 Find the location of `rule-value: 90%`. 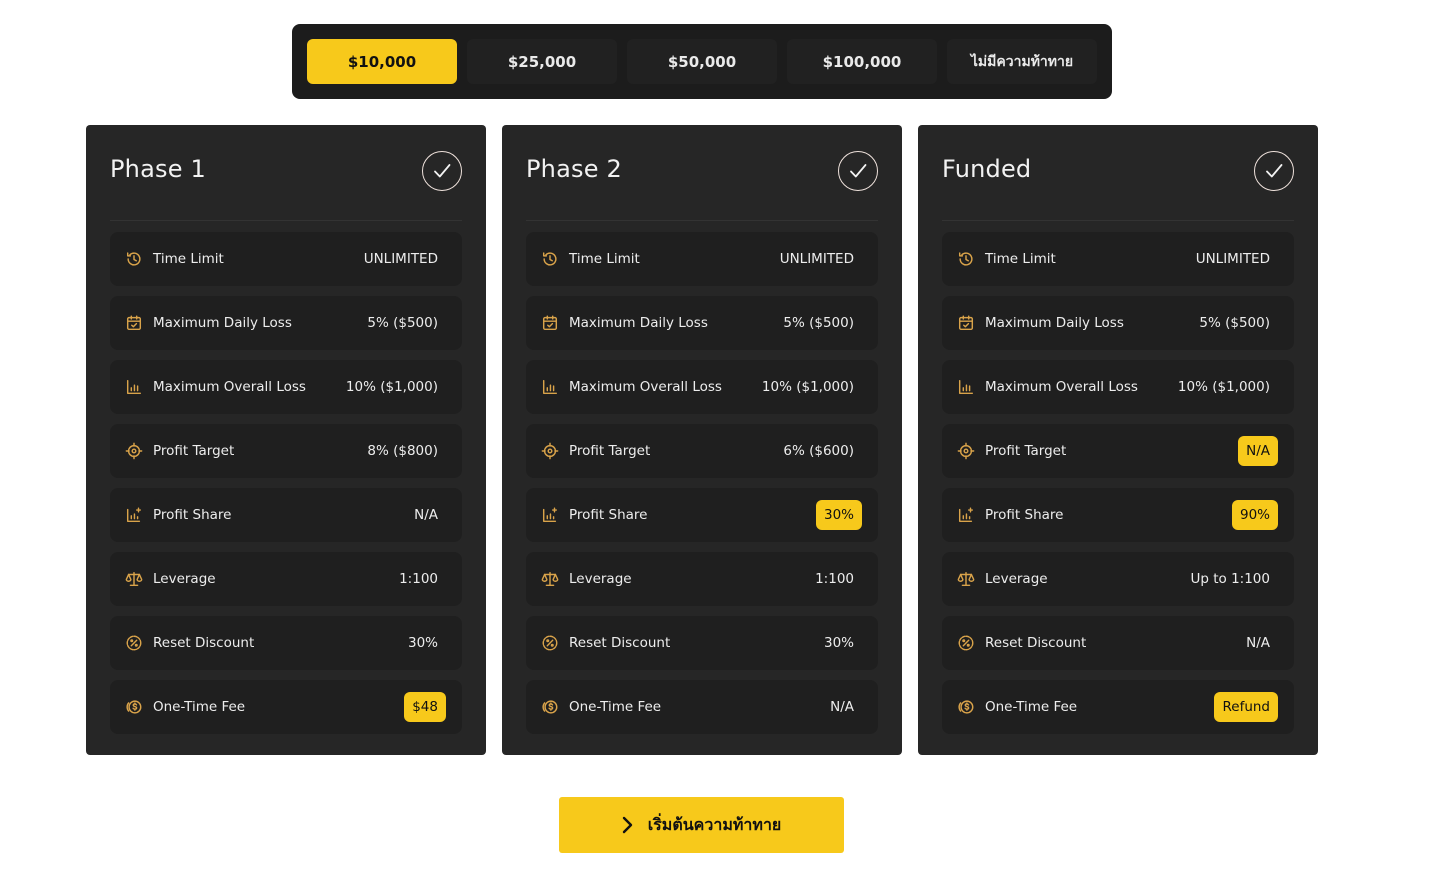

rule-value: 90% is located at coordinates (1254, 515).